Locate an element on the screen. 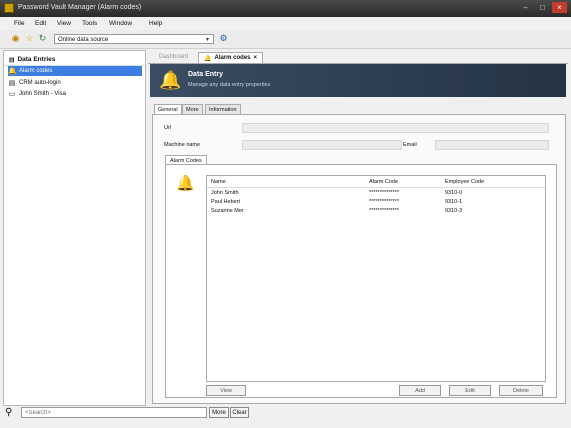 The height and width of the screenshot is (428, 571). machine-name-label: Machine name is located at coordinates (182, 145).